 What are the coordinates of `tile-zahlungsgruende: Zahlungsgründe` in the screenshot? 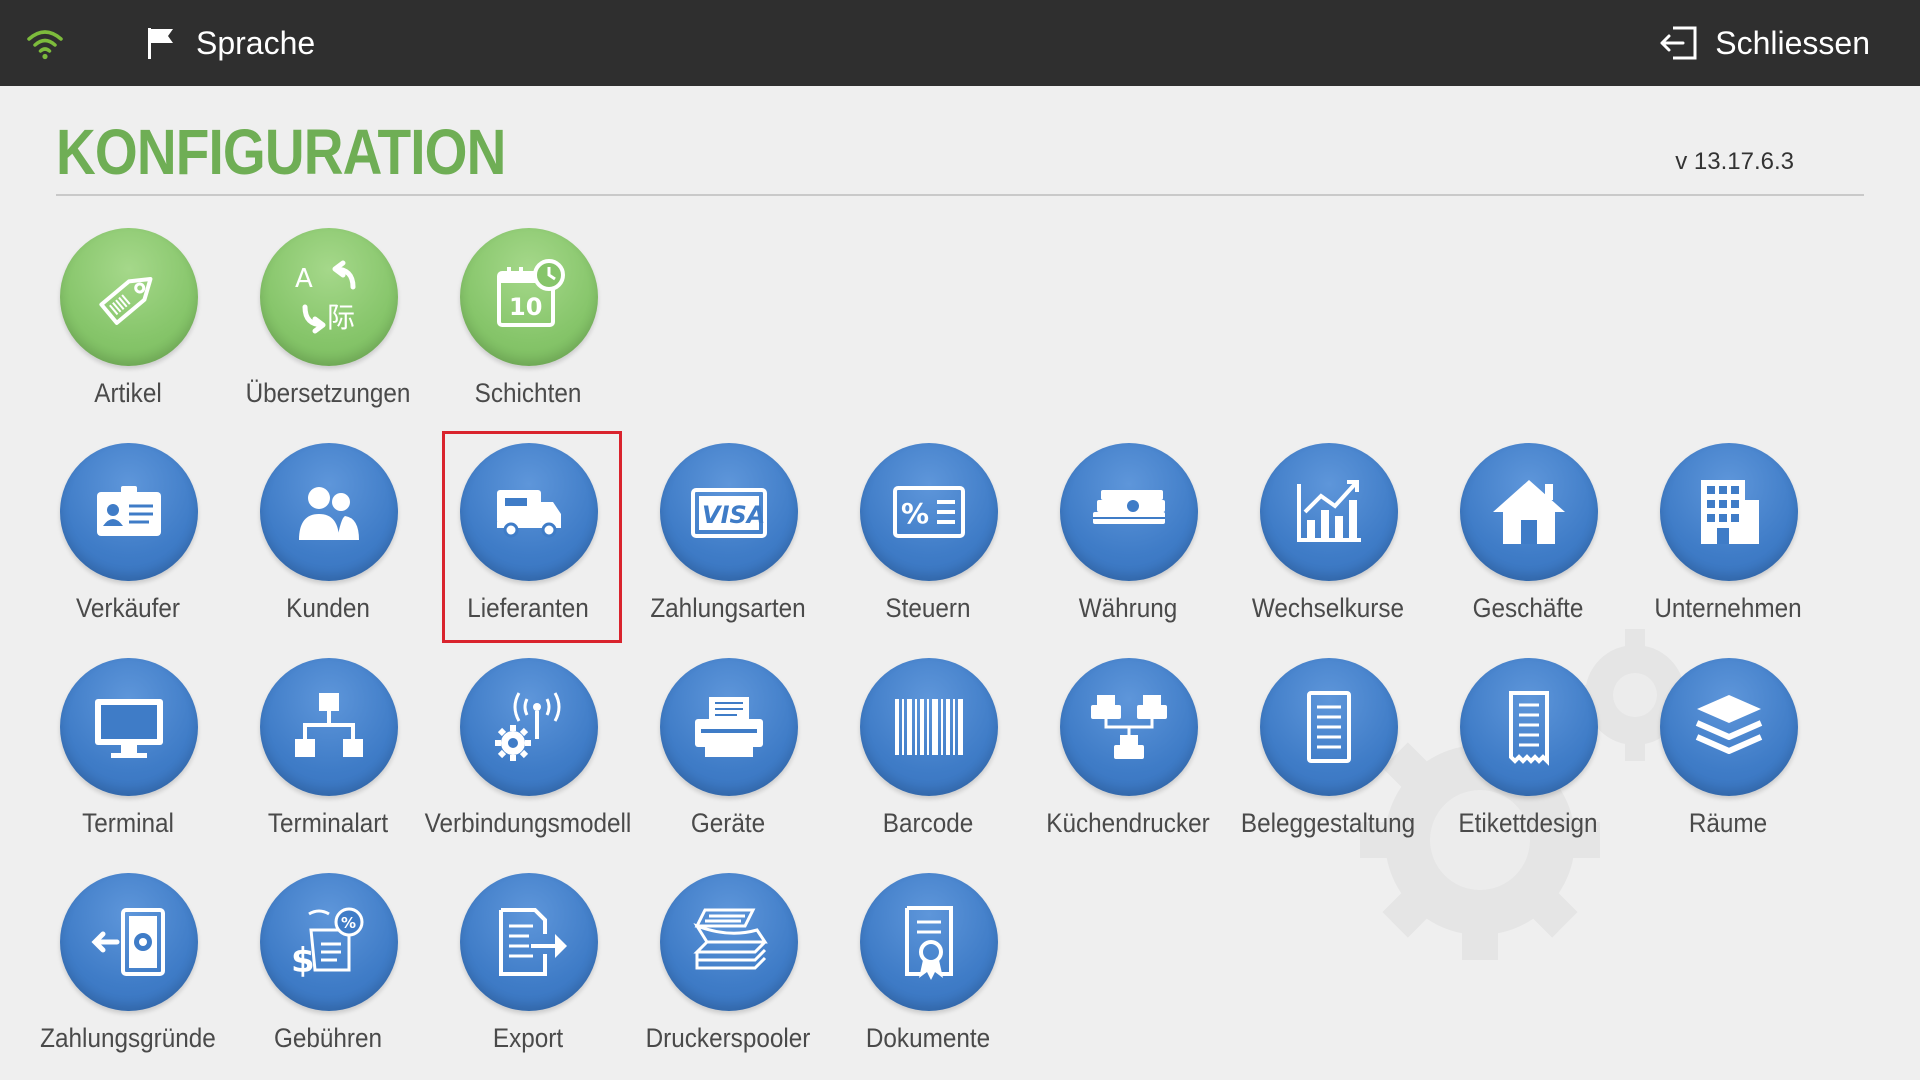 It's located at (128, 966).